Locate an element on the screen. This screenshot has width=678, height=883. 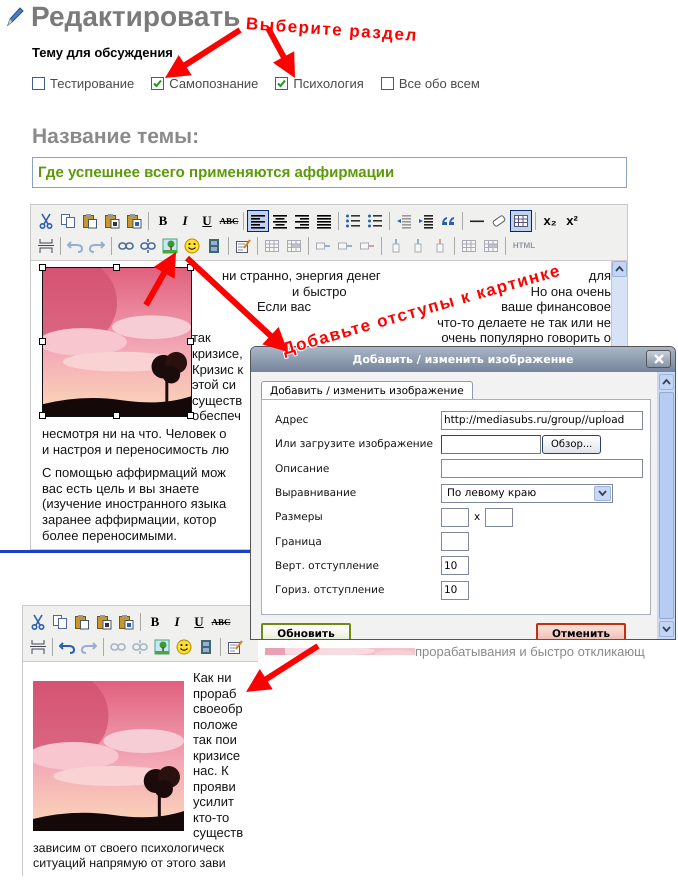
field-label: Граница is located at coordinates (299, 542).